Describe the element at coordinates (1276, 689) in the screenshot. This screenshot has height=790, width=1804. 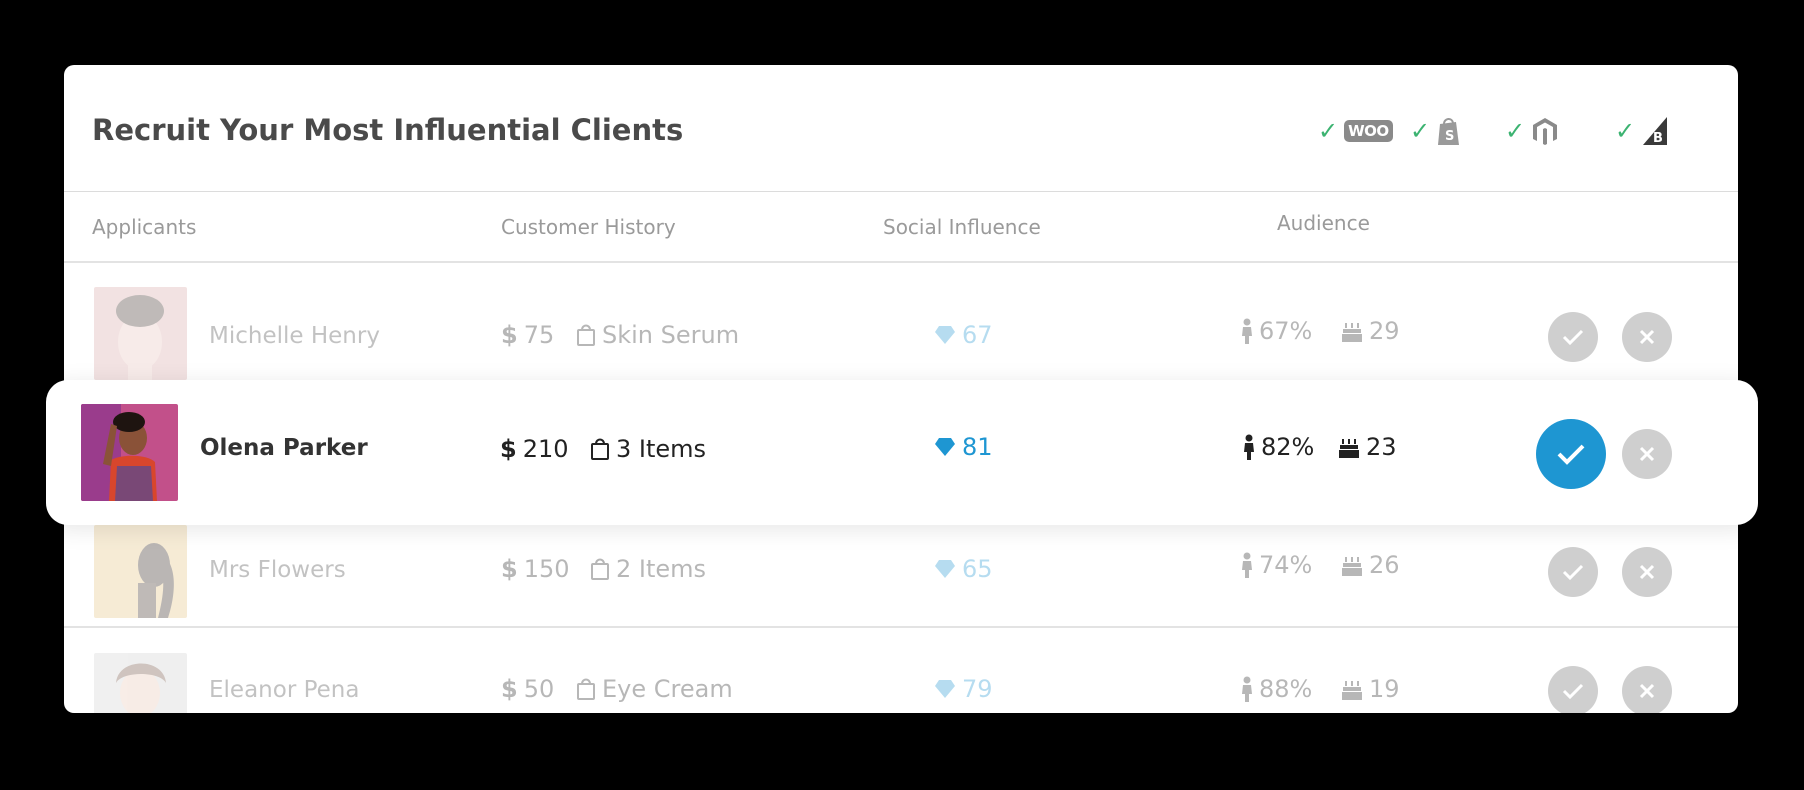
I see `audience-female: 88%` at that location.